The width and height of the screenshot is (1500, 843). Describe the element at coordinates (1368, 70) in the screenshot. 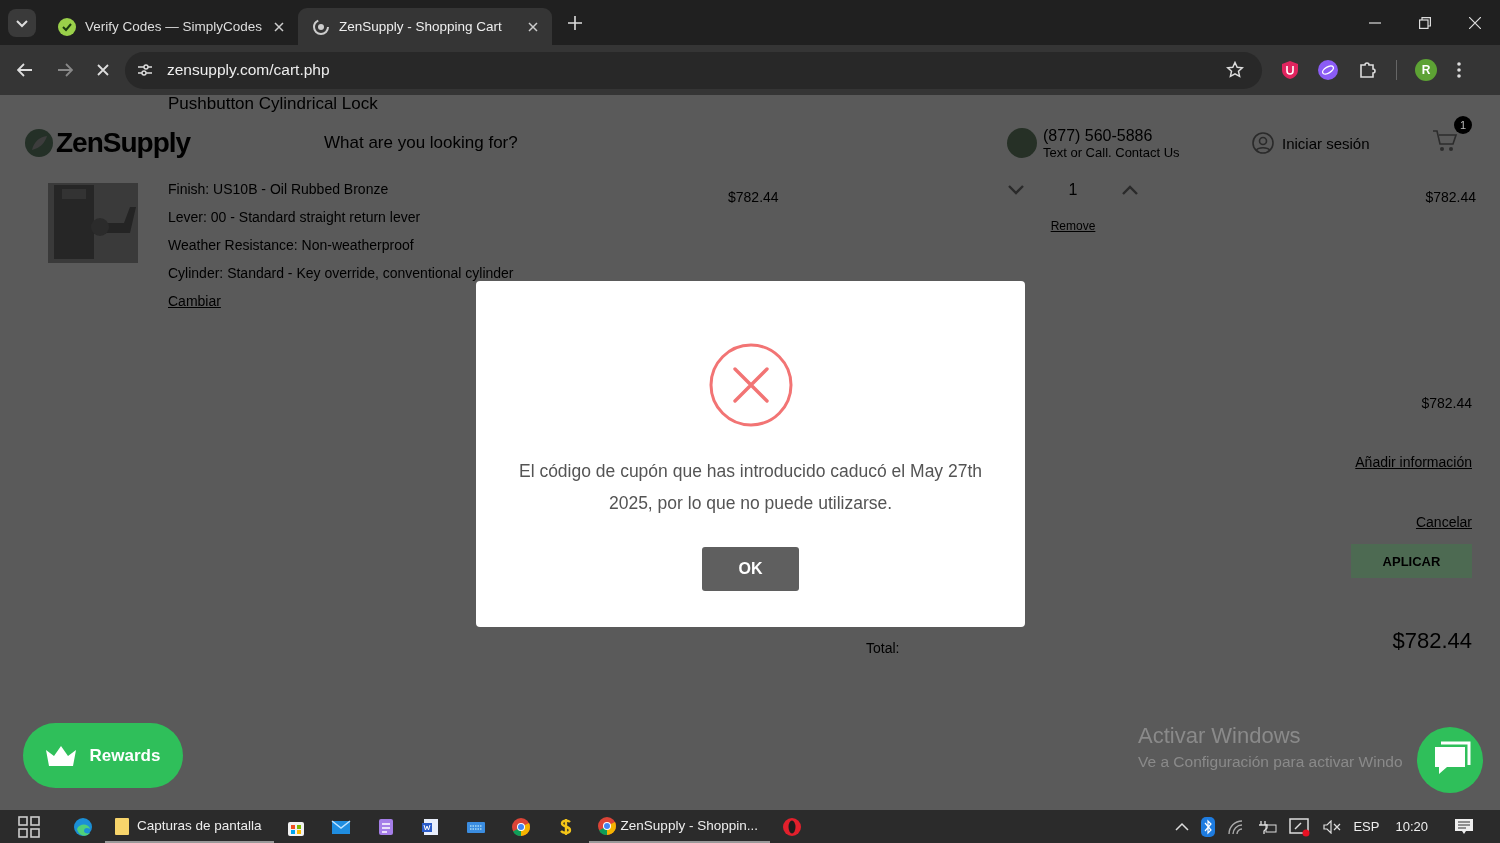

I see `puzzle-icon` at that location.